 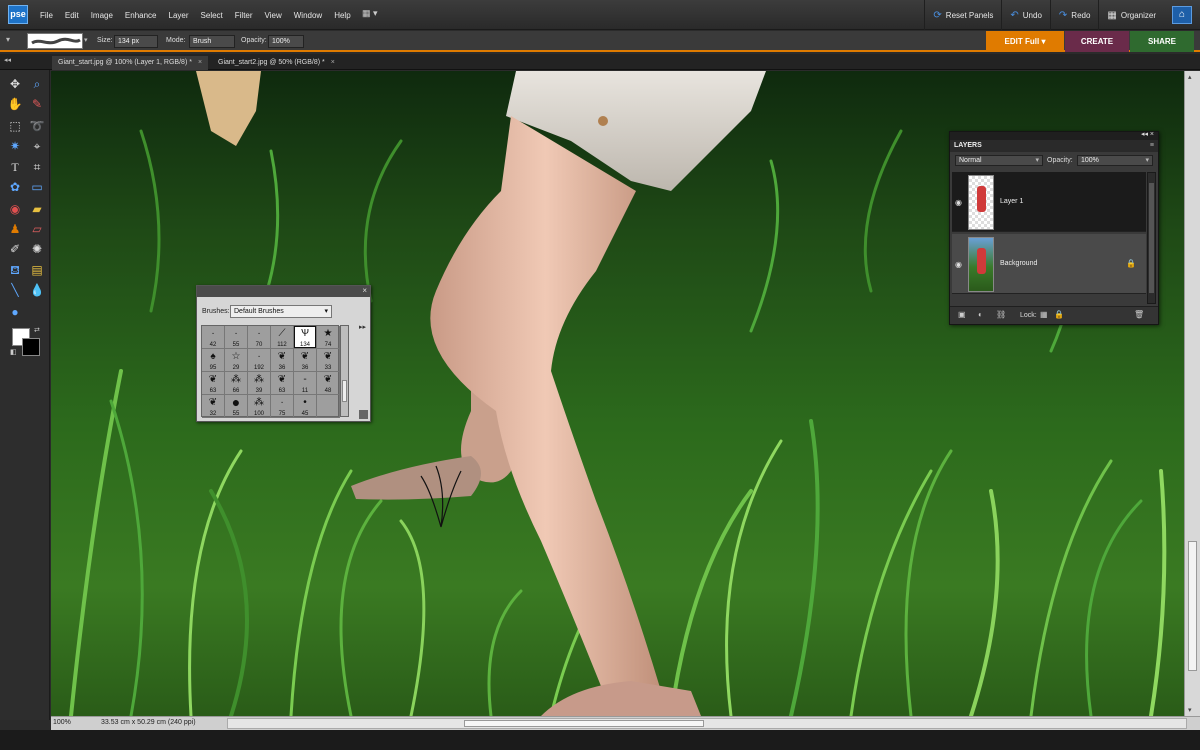 What do you see at coordinates (213, 383) in the screenshot?
I see `brush-cell: ❦ 63` at bounding box center [213, 383].